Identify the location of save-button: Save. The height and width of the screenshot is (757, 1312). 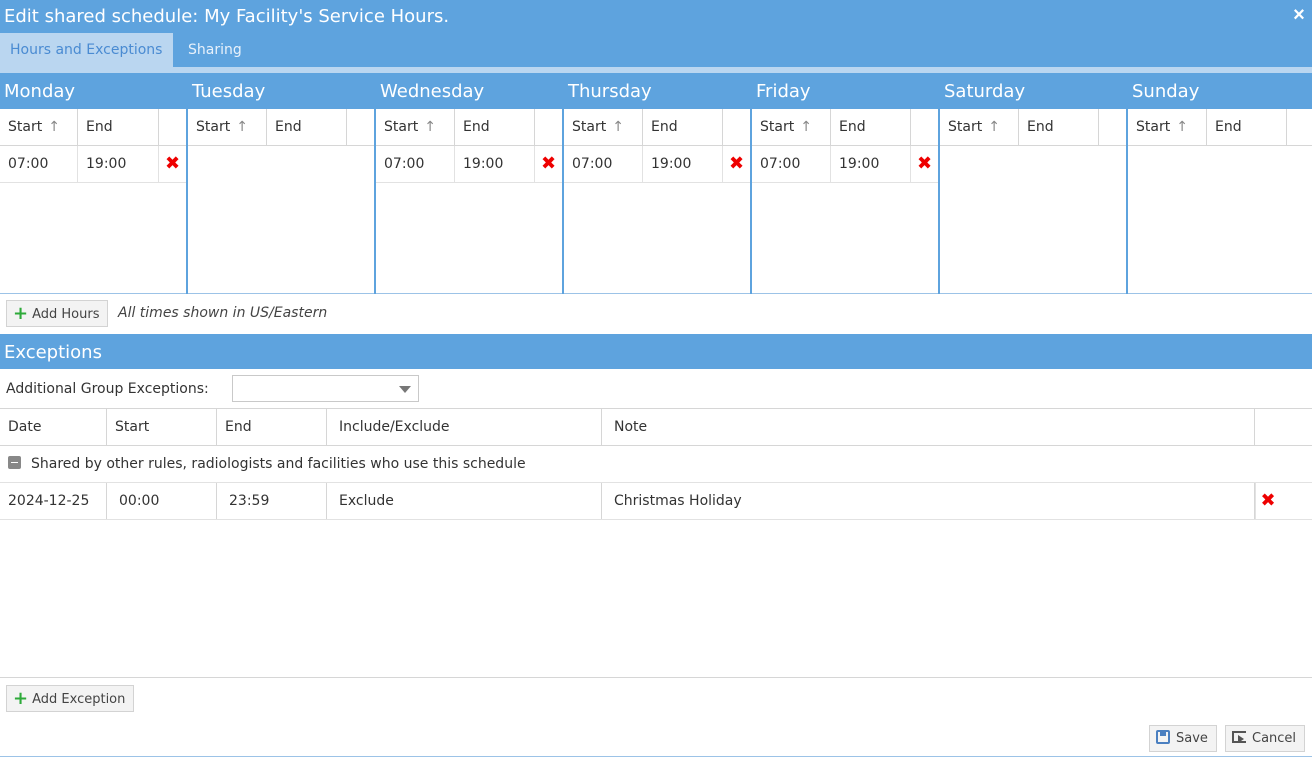
(1183, 738).